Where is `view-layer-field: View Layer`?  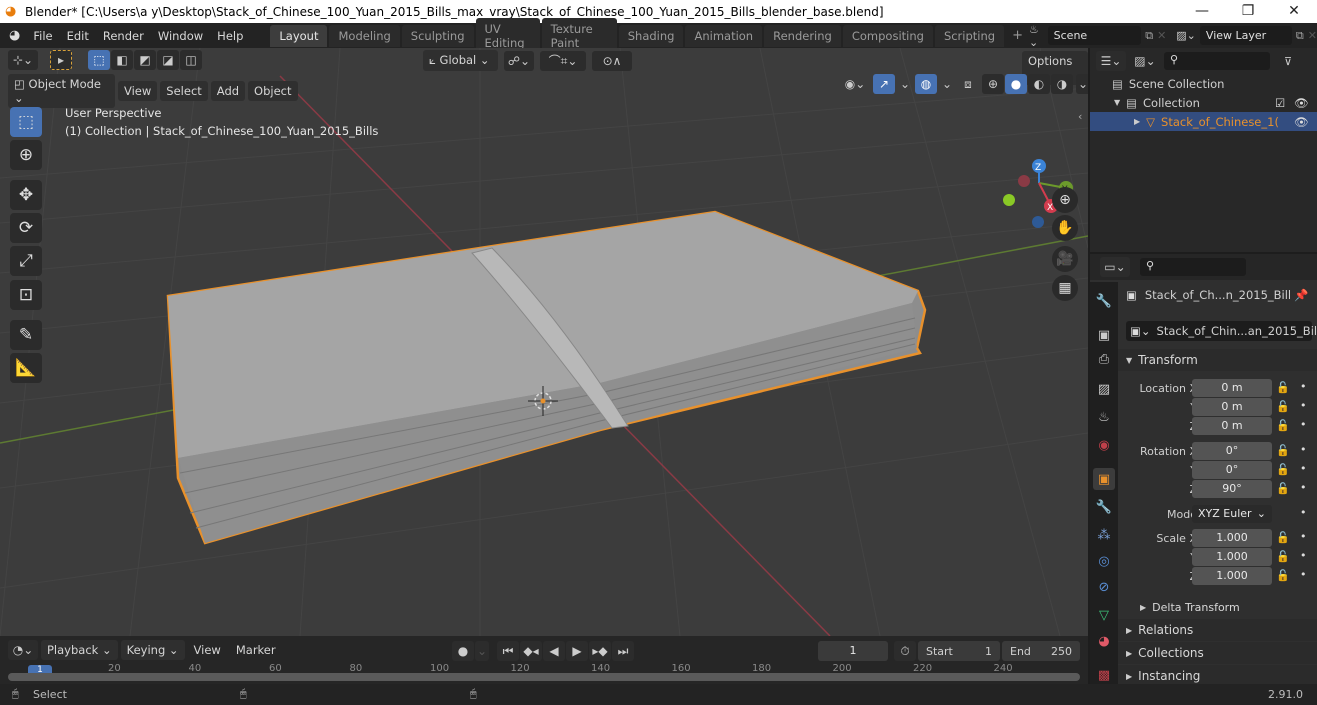 view-layer-field: View Layer is located at coordinates (1245, 35).